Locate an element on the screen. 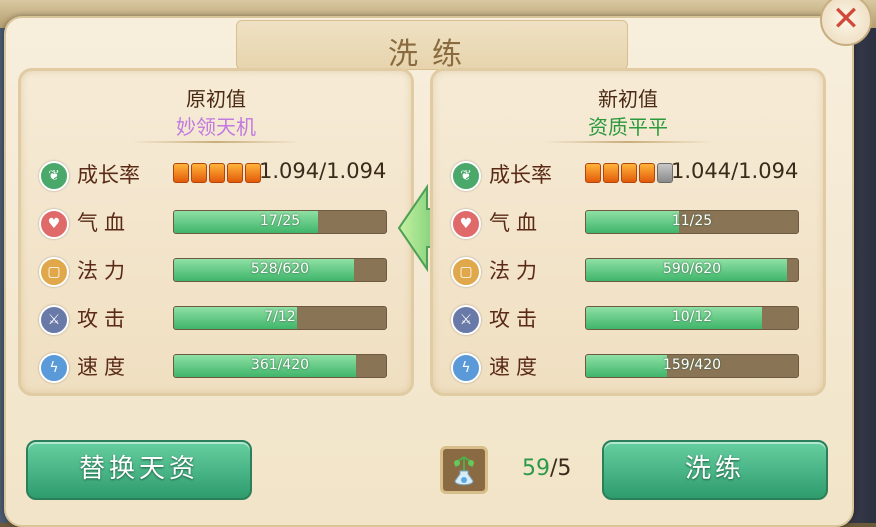 This screenshot has height=527, width=876. panel-heading: 新初值 is located at coordinates (628, 99).